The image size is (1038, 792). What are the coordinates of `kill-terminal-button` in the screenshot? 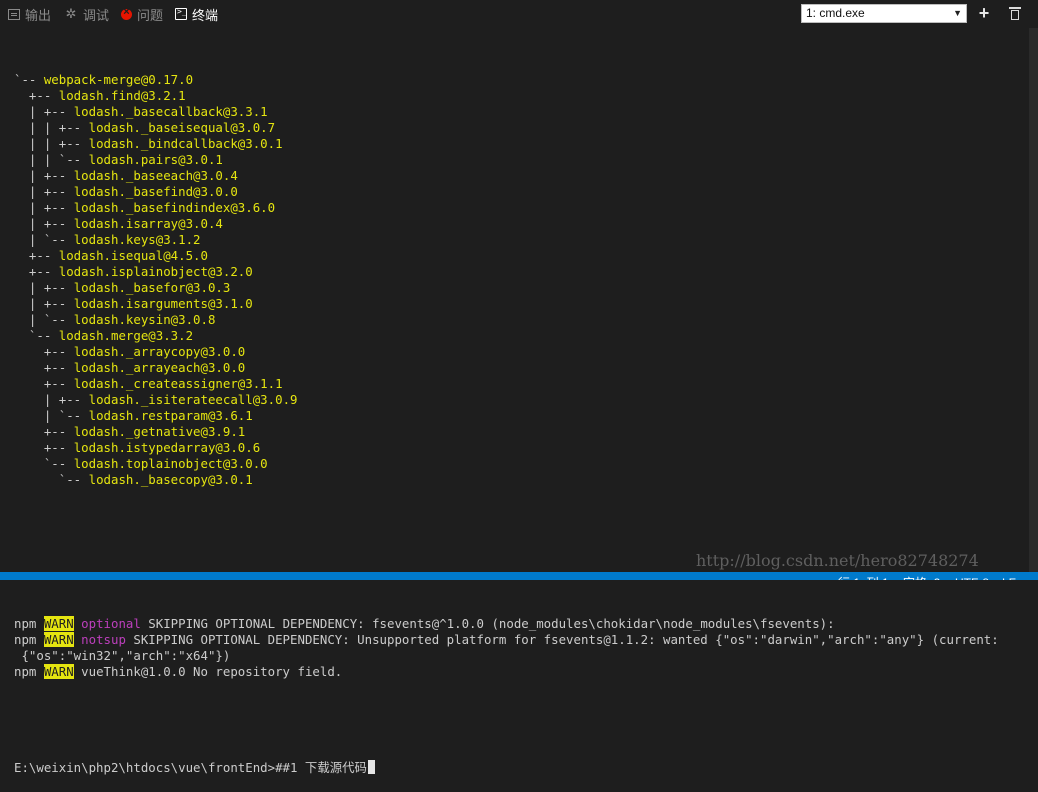 It's located at (1015, 14).